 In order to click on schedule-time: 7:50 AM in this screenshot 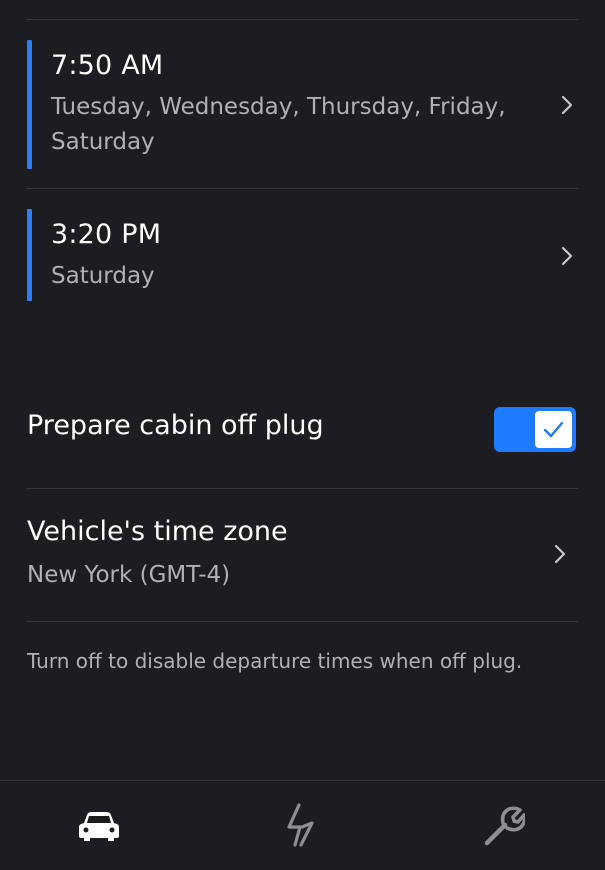, I will do `click(107, 65)`.